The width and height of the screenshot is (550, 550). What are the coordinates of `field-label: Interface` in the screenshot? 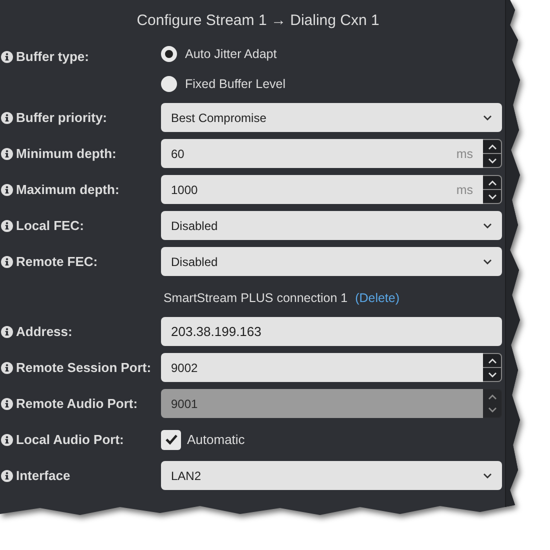 It's located at (43, 475).